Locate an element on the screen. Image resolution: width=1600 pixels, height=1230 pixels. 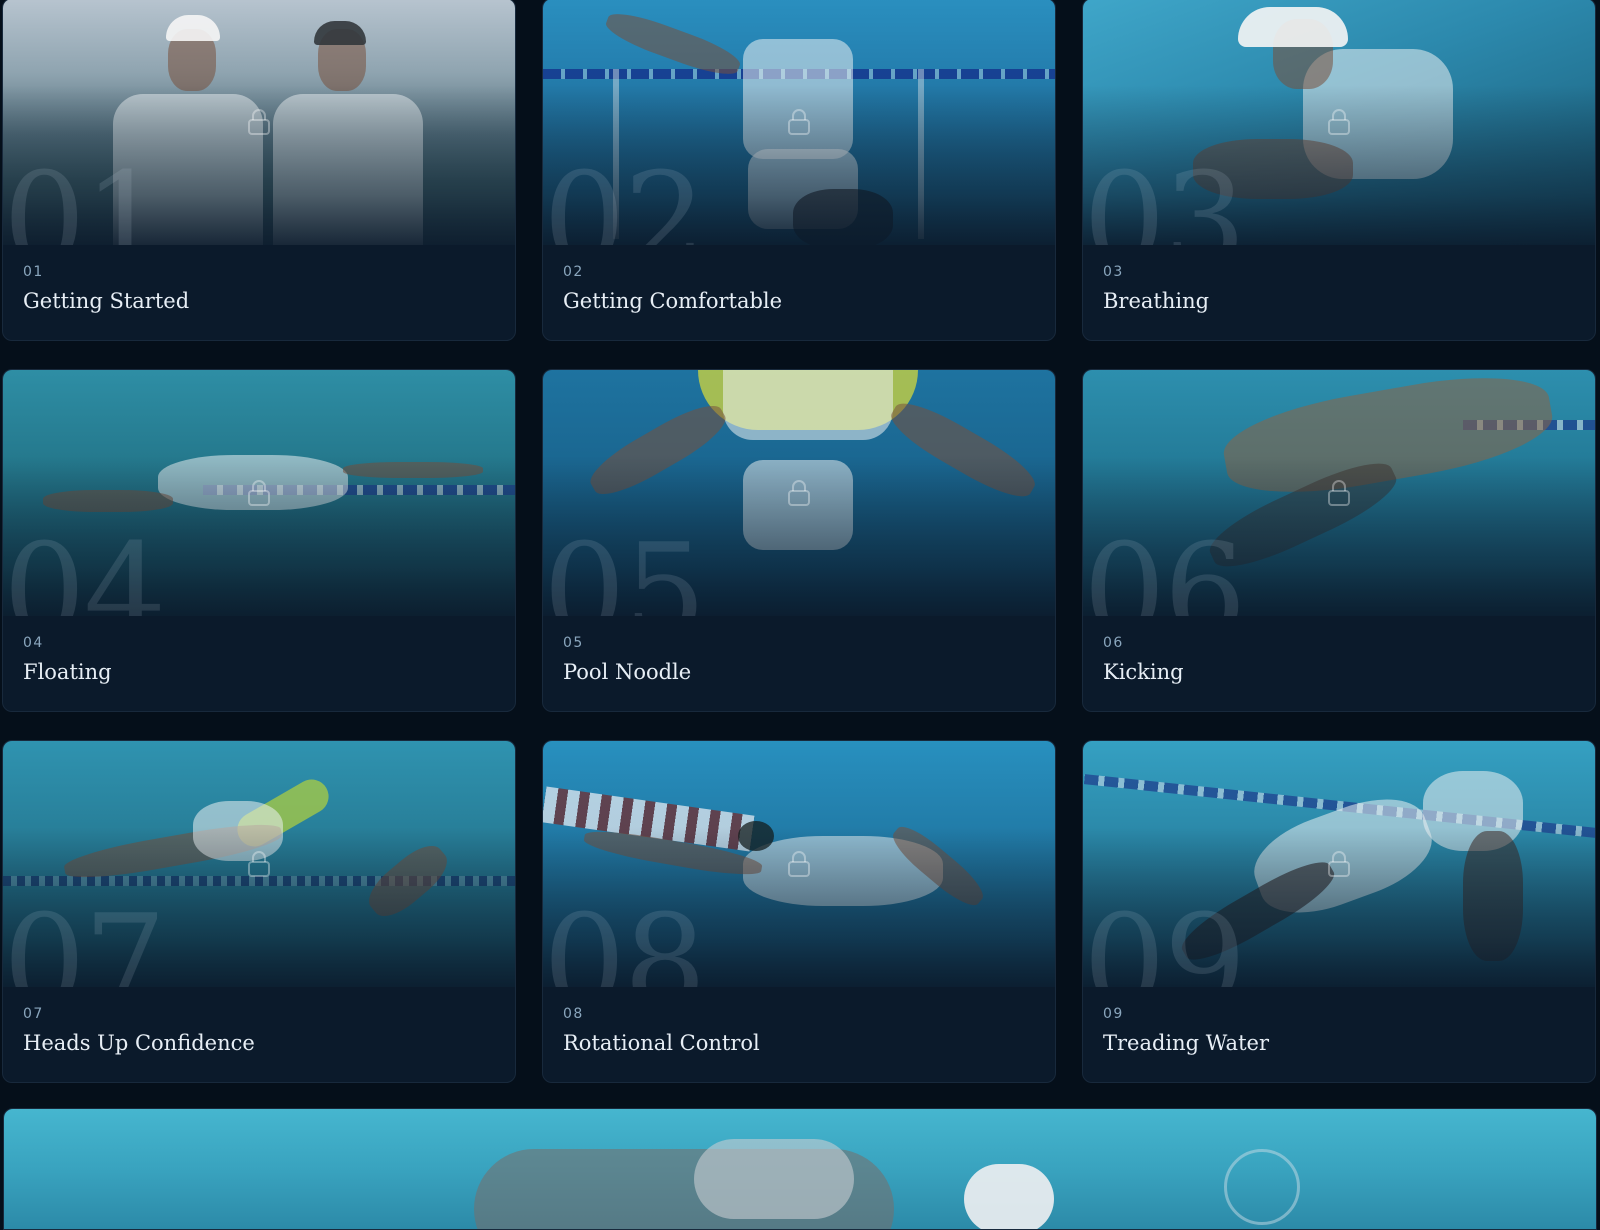
lesson-card-rotational-control: 08 08 Rotational Control is located at coordinates (799, 911).